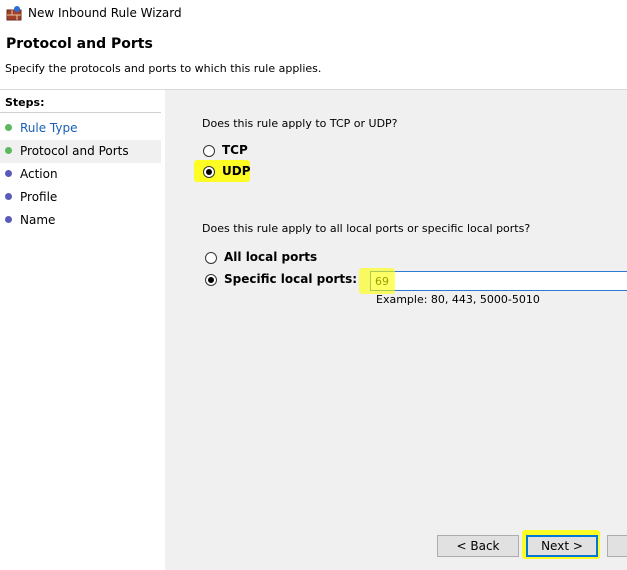  What do you see at coordinates (209, 151) in the screenshot?
I see `tcp-radio` at bounding box center [209, 151].